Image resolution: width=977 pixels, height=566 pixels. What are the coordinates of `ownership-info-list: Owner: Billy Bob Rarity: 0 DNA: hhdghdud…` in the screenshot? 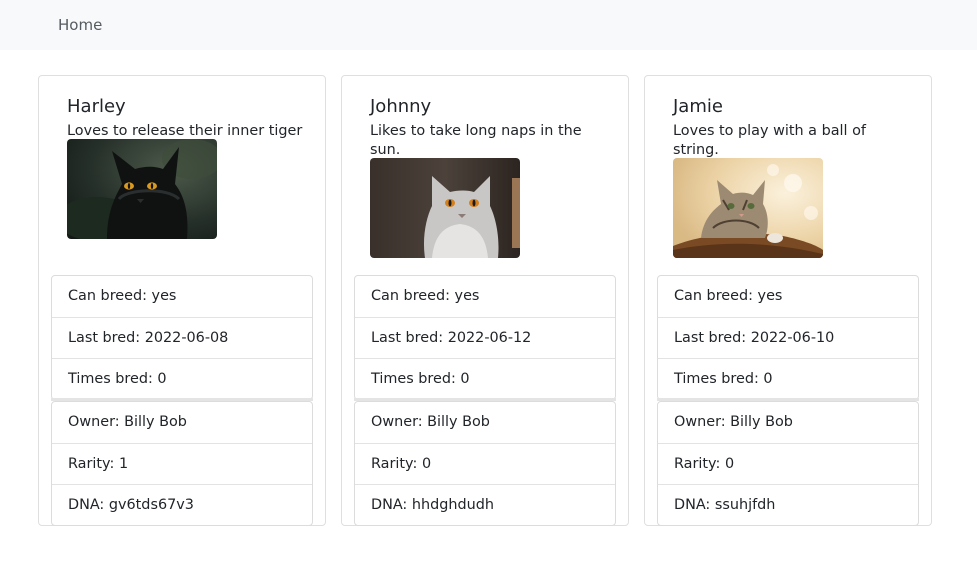 It's located at (485, 463).